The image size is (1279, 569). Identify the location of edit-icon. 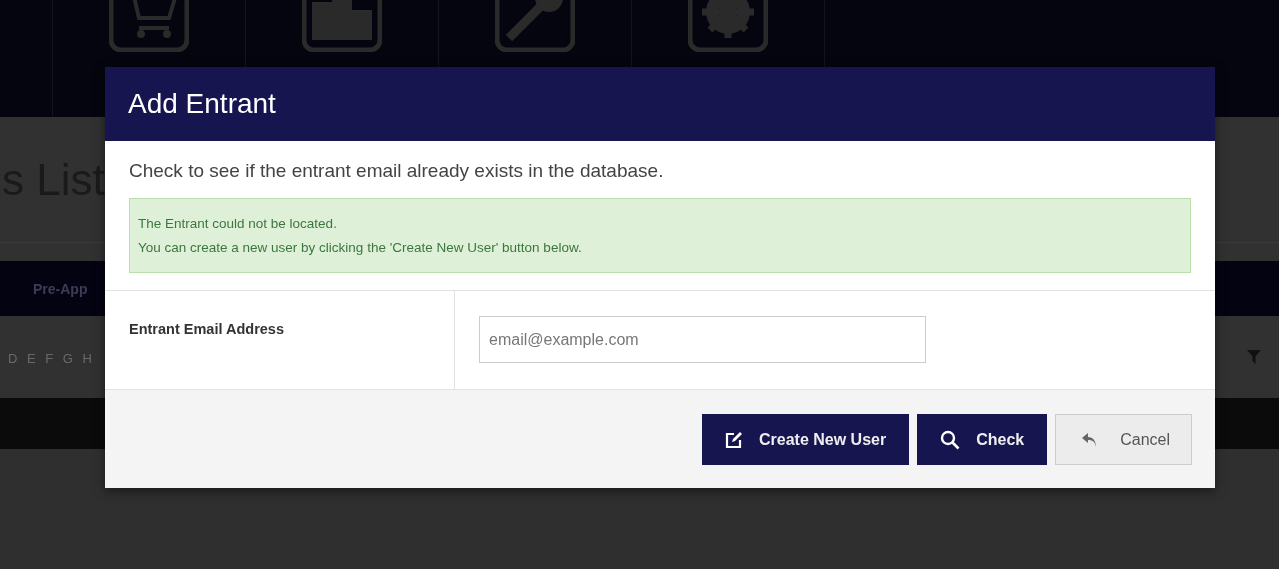
(734, 439).